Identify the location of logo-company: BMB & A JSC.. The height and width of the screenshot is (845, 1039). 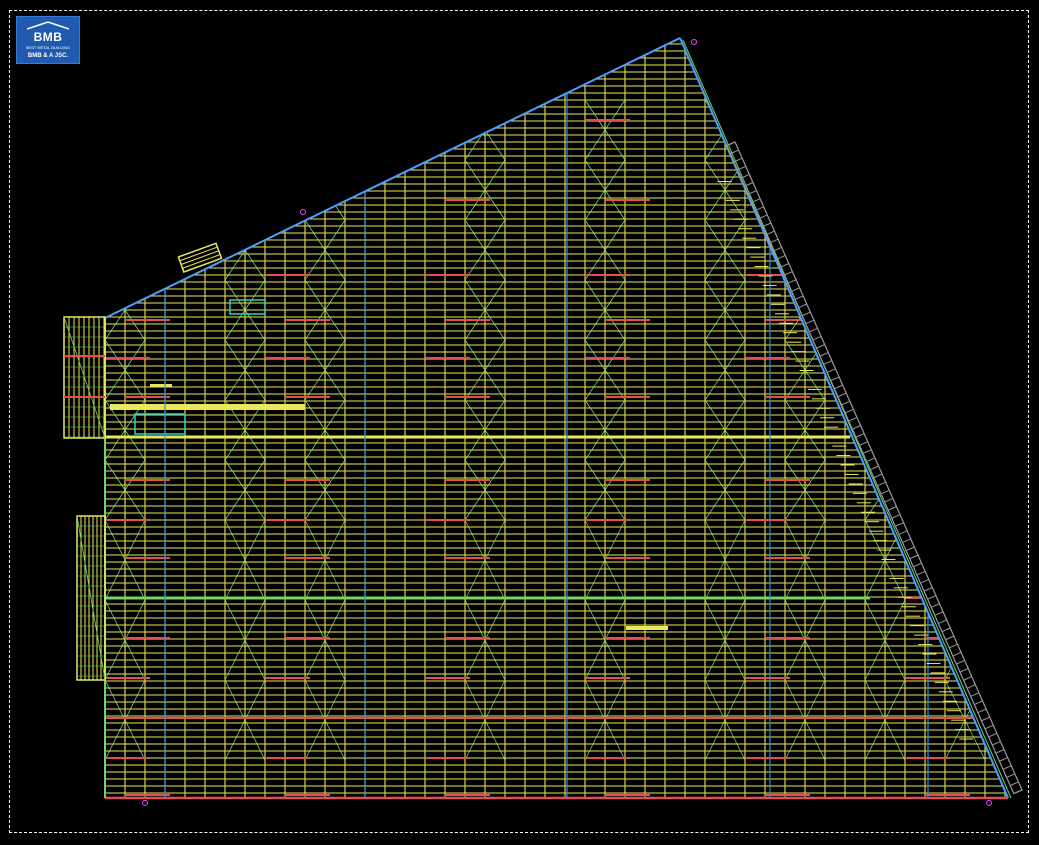
(48, 56).